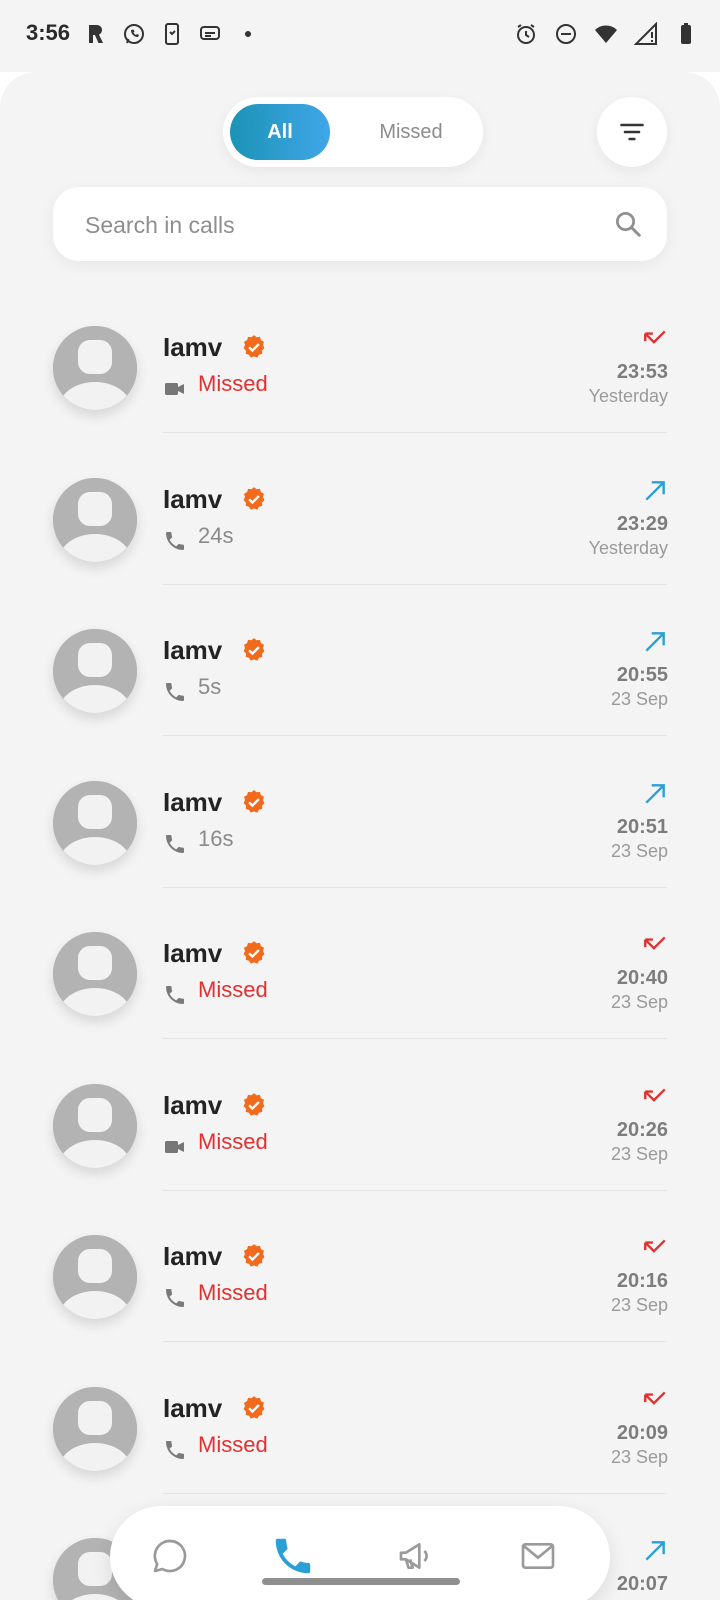 This screenshot has width=720, height=1600. What do you see at coordinates (174, 1146) in the screenshot?
I see `video-call-icon` at bounding box center [174, 1146].